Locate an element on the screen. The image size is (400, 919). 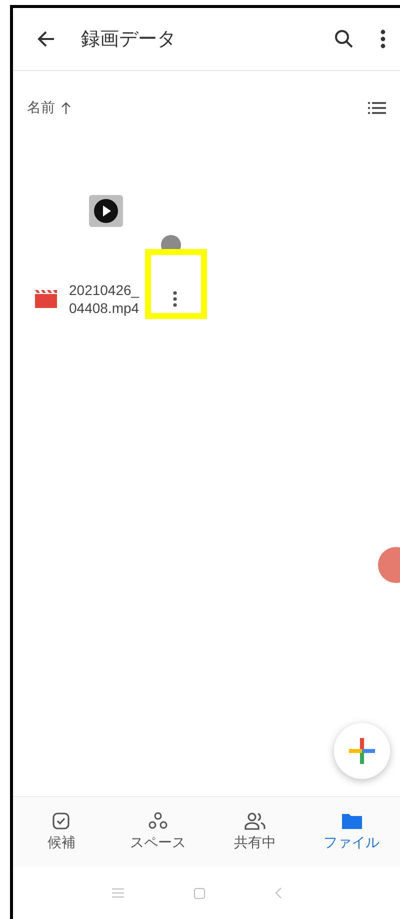
plus-icon is located at coordinates (362, 751).